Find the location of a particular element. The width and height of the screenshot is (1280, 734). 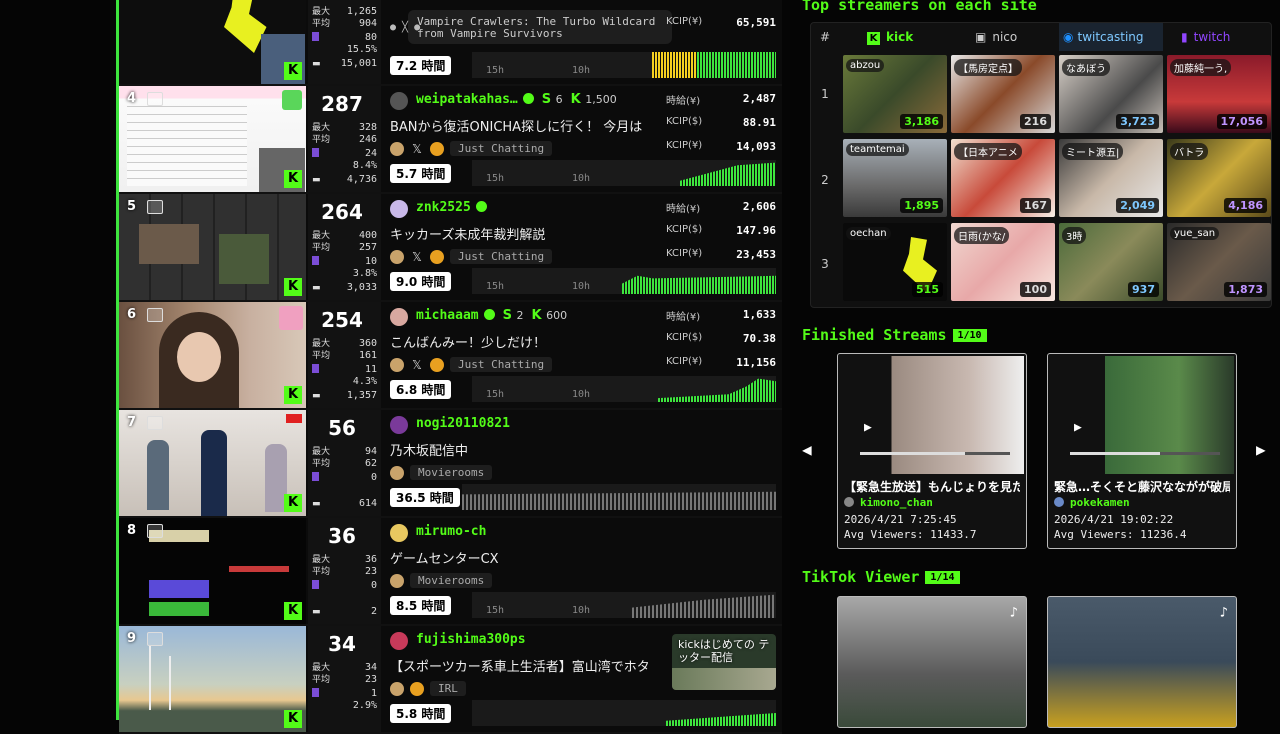

language-icon is located at coordinates (397, 472).